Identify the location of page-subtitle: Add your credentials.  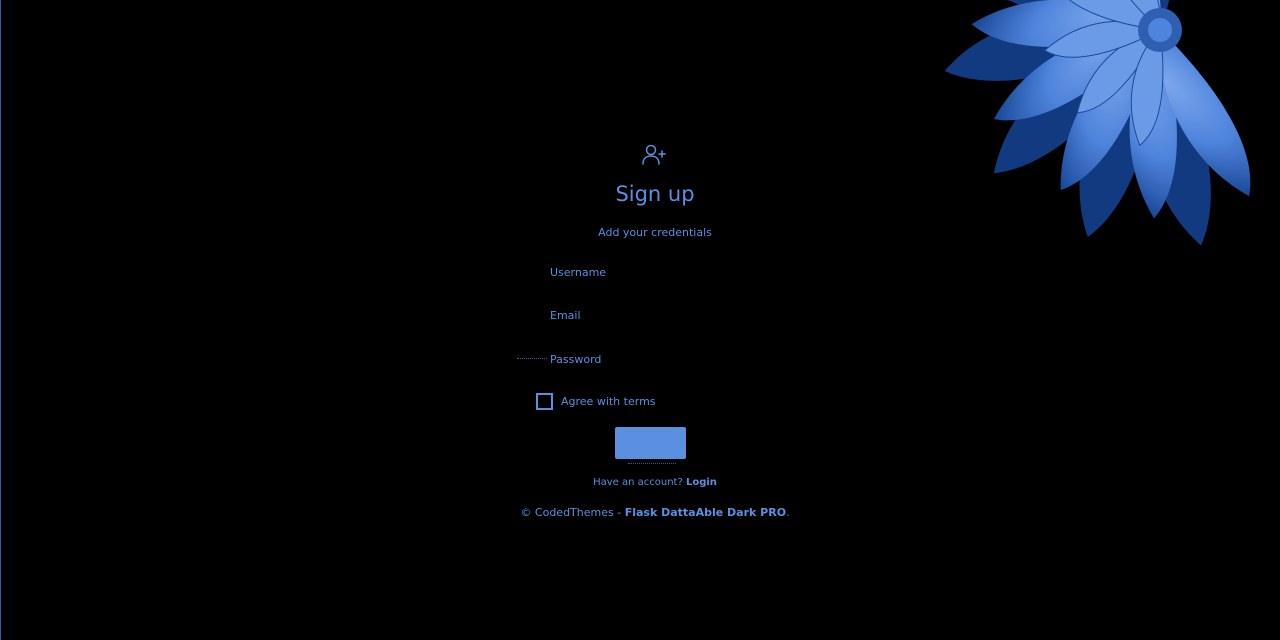
(655, 232).